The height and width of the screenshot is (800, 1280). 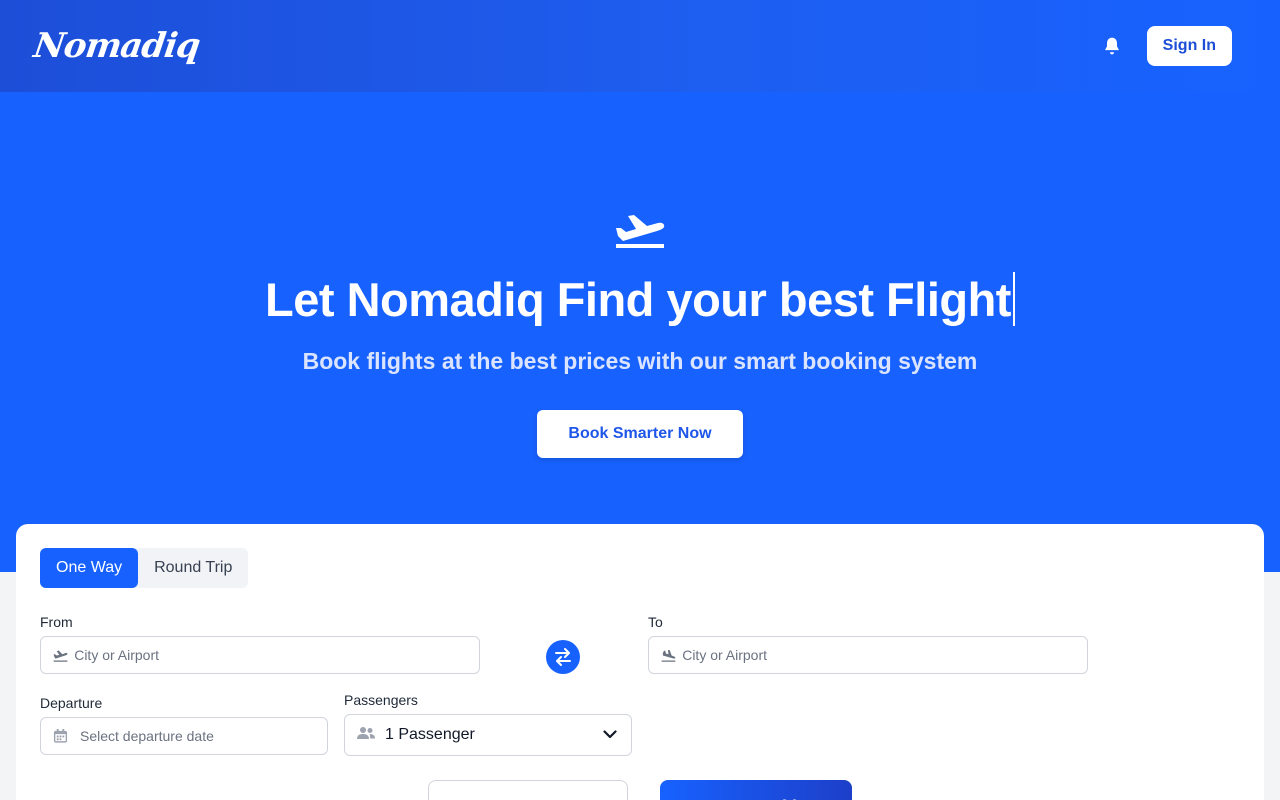 I want to click on calendar-icon, so click(x=60, y=736).